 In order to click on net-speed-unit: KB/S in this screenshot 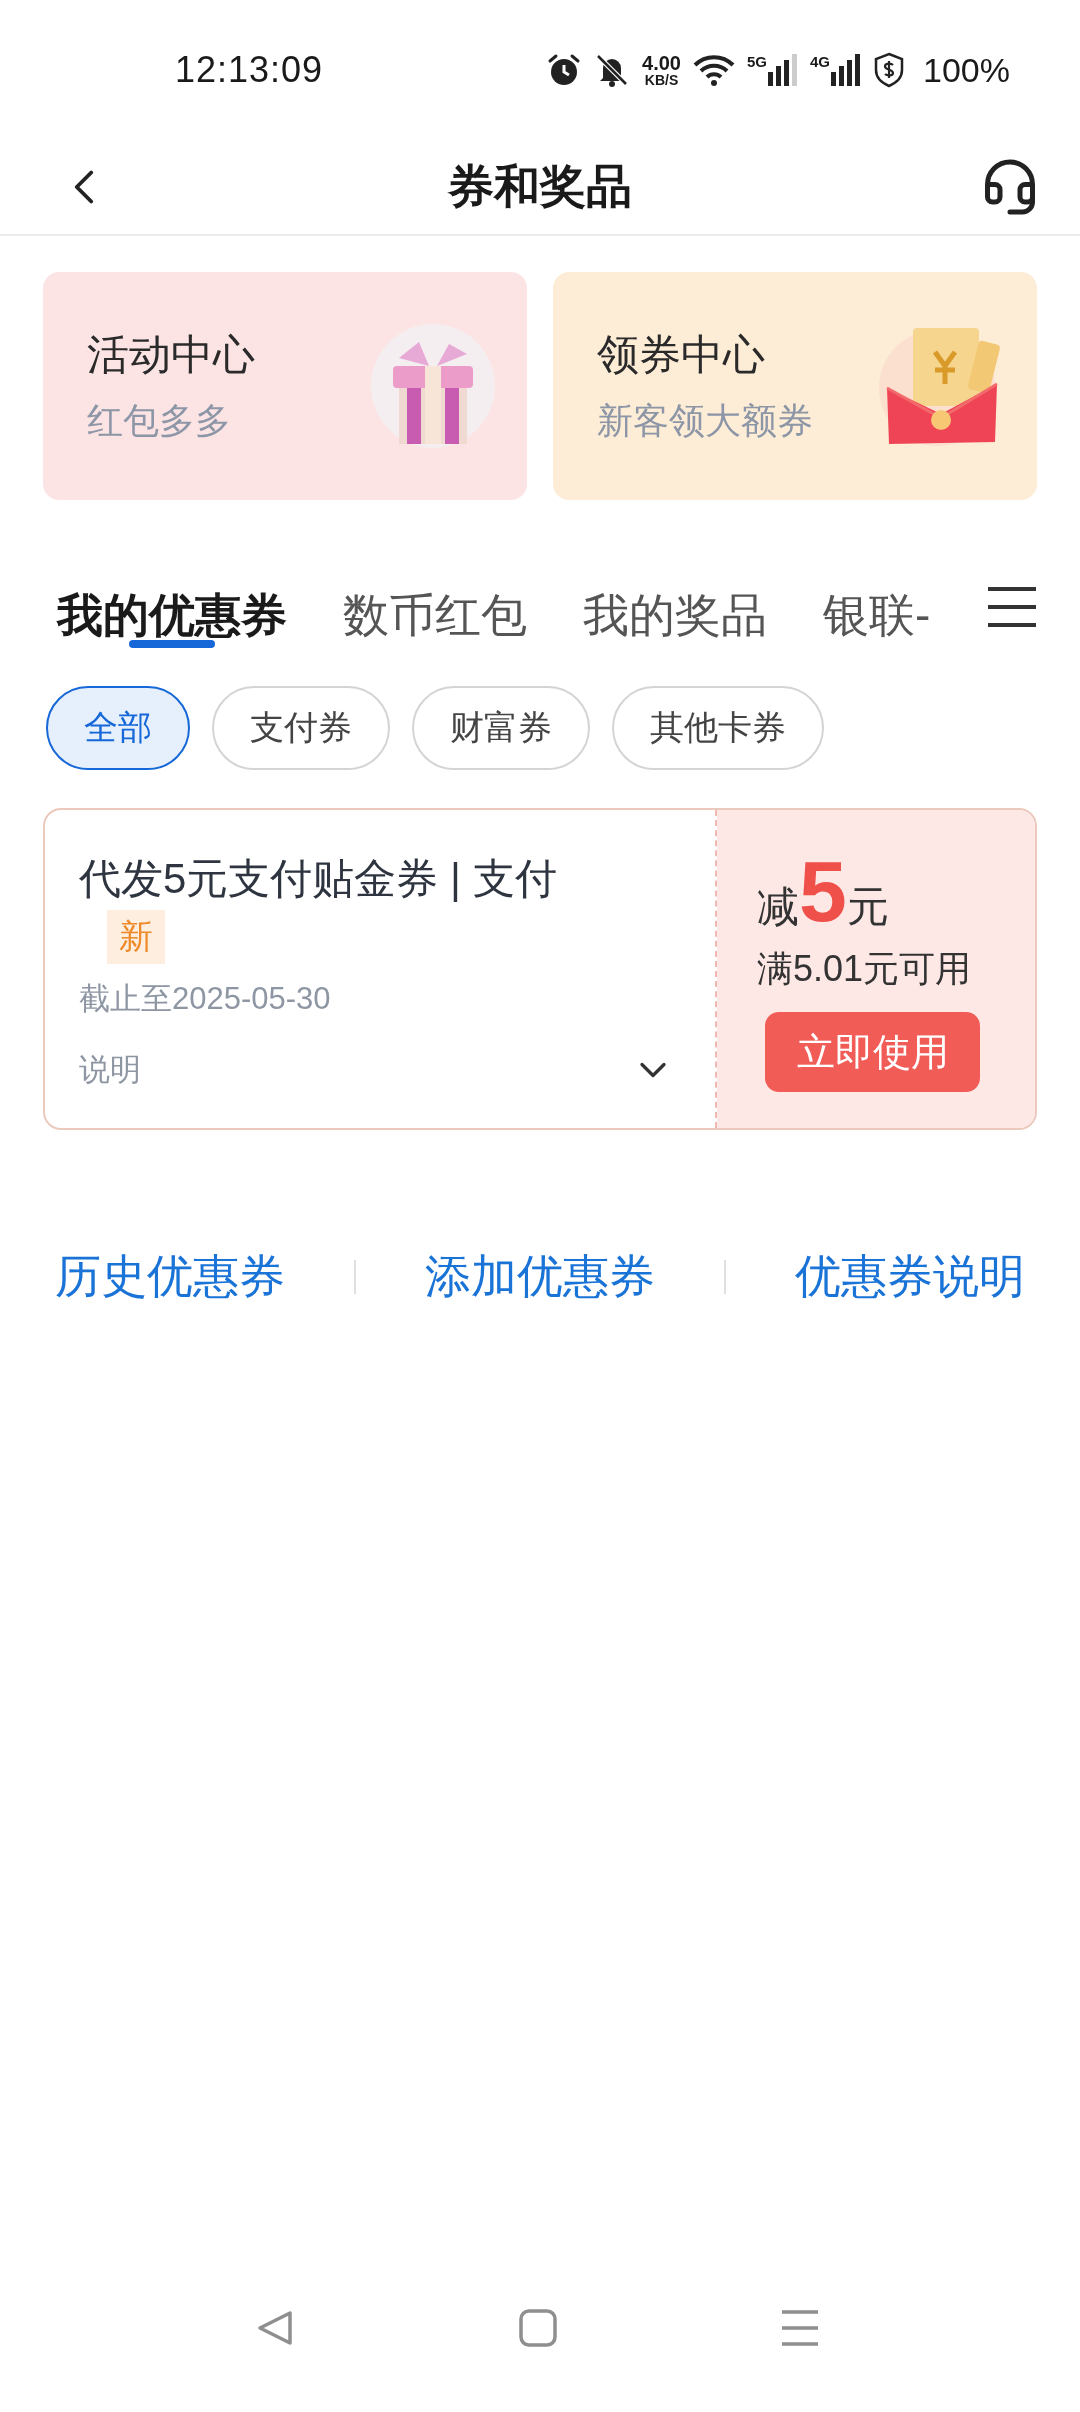, I will do `click(661, 80)`.